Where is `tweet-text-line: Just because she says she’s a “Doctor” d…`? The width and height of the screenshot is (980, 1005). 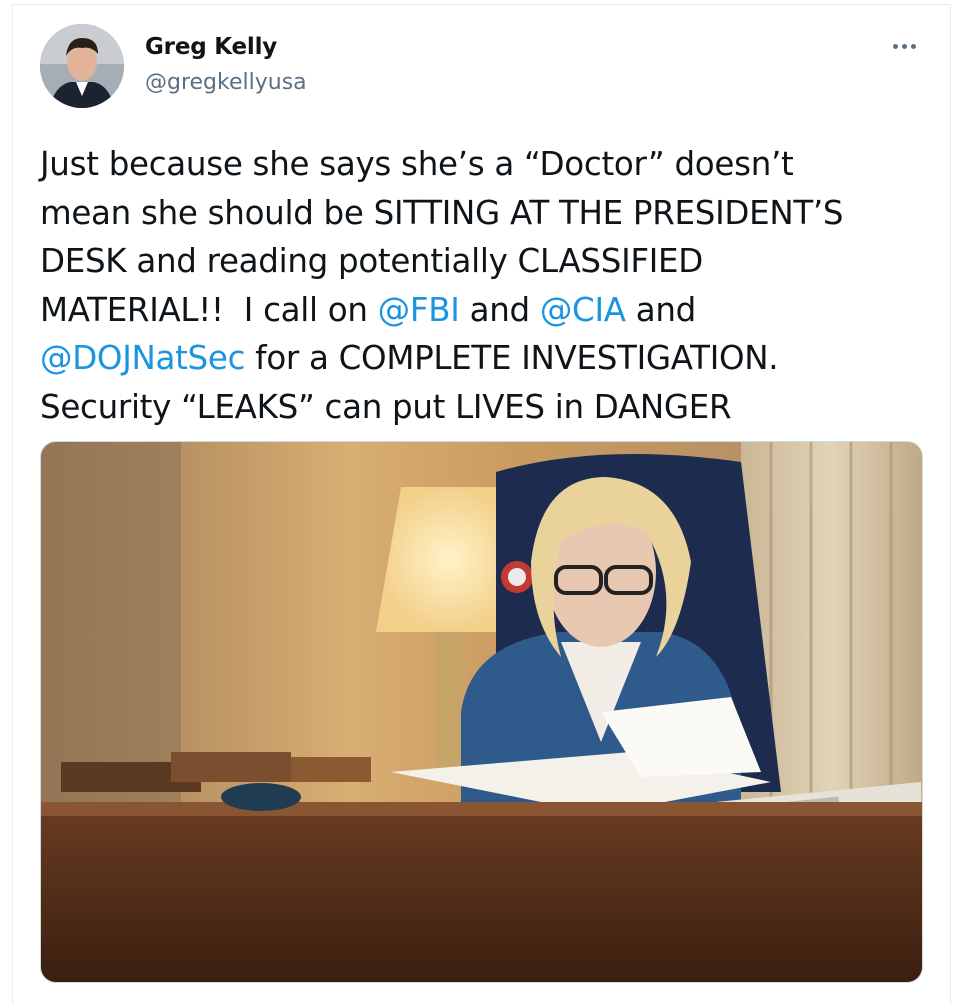
tweet-text-line: Just because she says she’s a “Doctor” d… is located at coordinates (417, 164).